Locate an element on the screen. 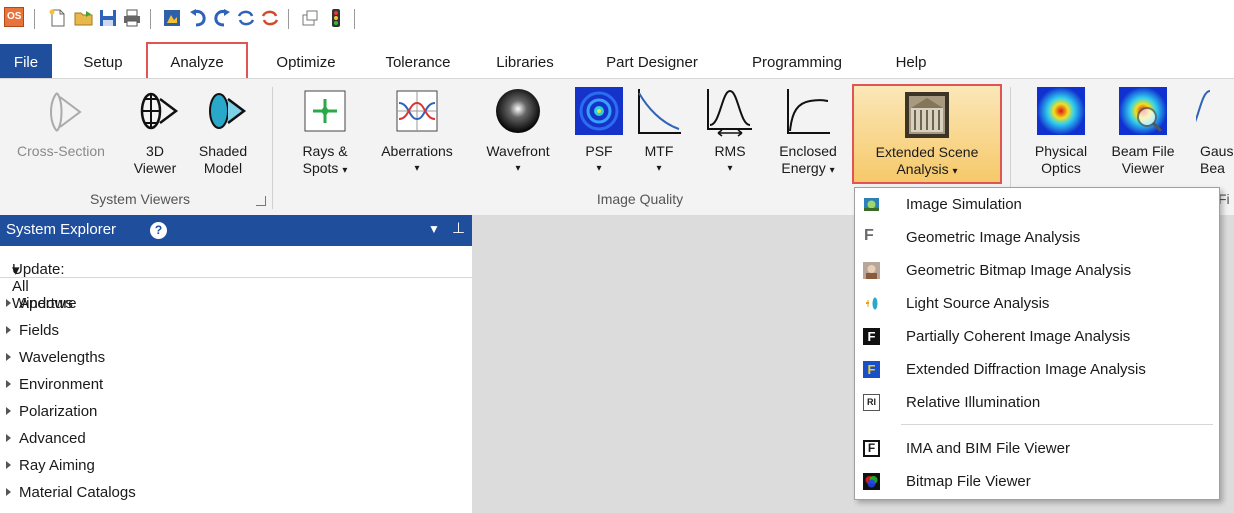  open-file-icon is located at coordinates (84, 18).